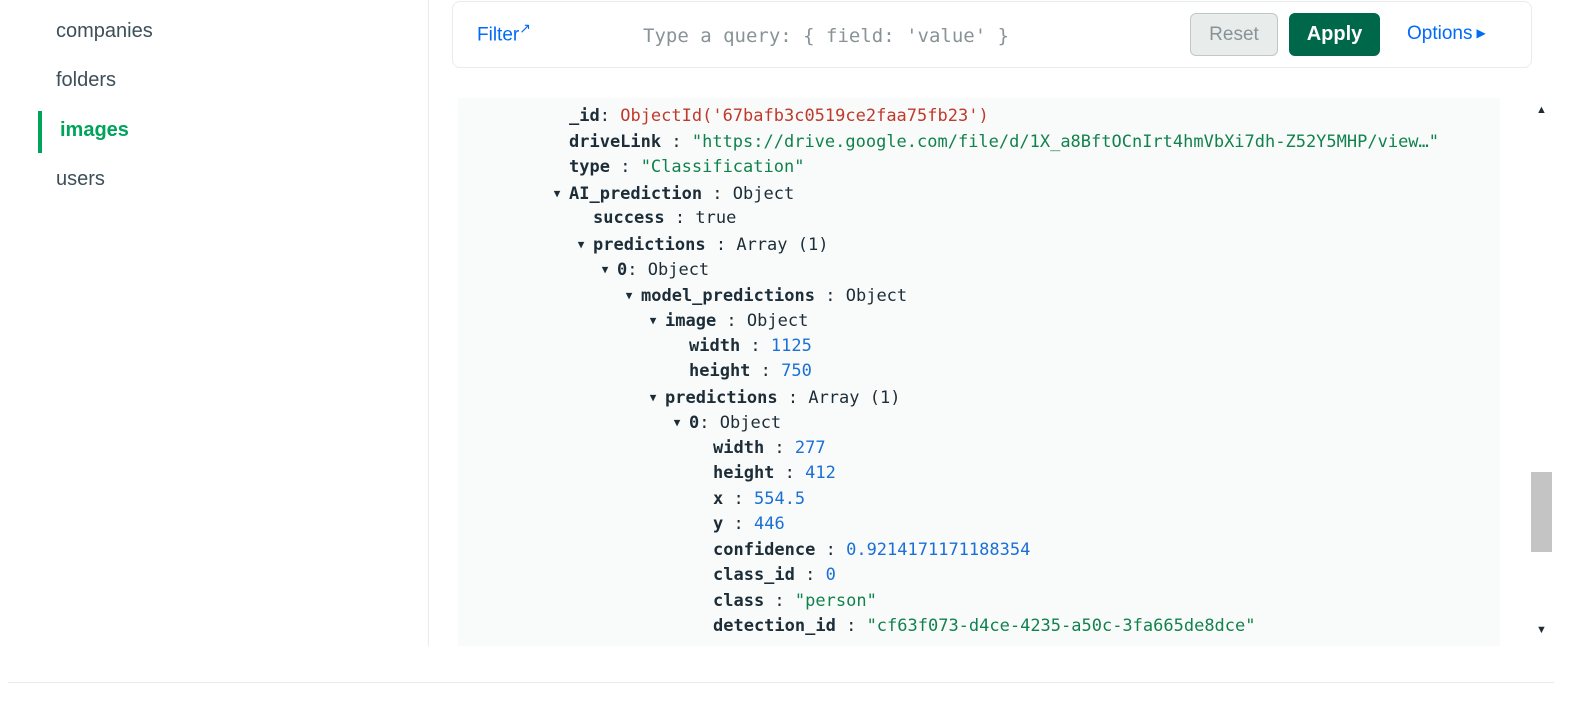 Image resolution: width=1569 pixels, height=705 pixels. Describe the element at coordinates (80, 179) in the screenshot. I see `sidebar-item-users: users` at that location.